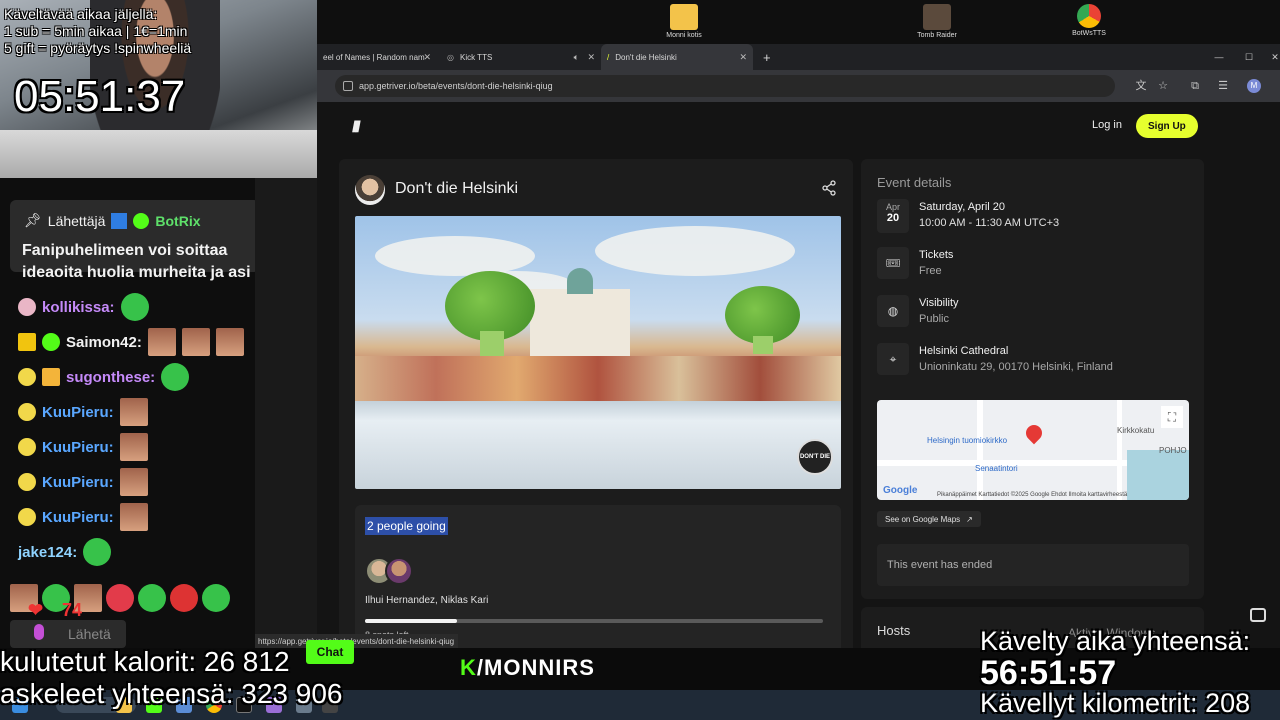  I want to click on pinned-header: 📌︎ Lähettäjä BotRix, so click(112, 220).